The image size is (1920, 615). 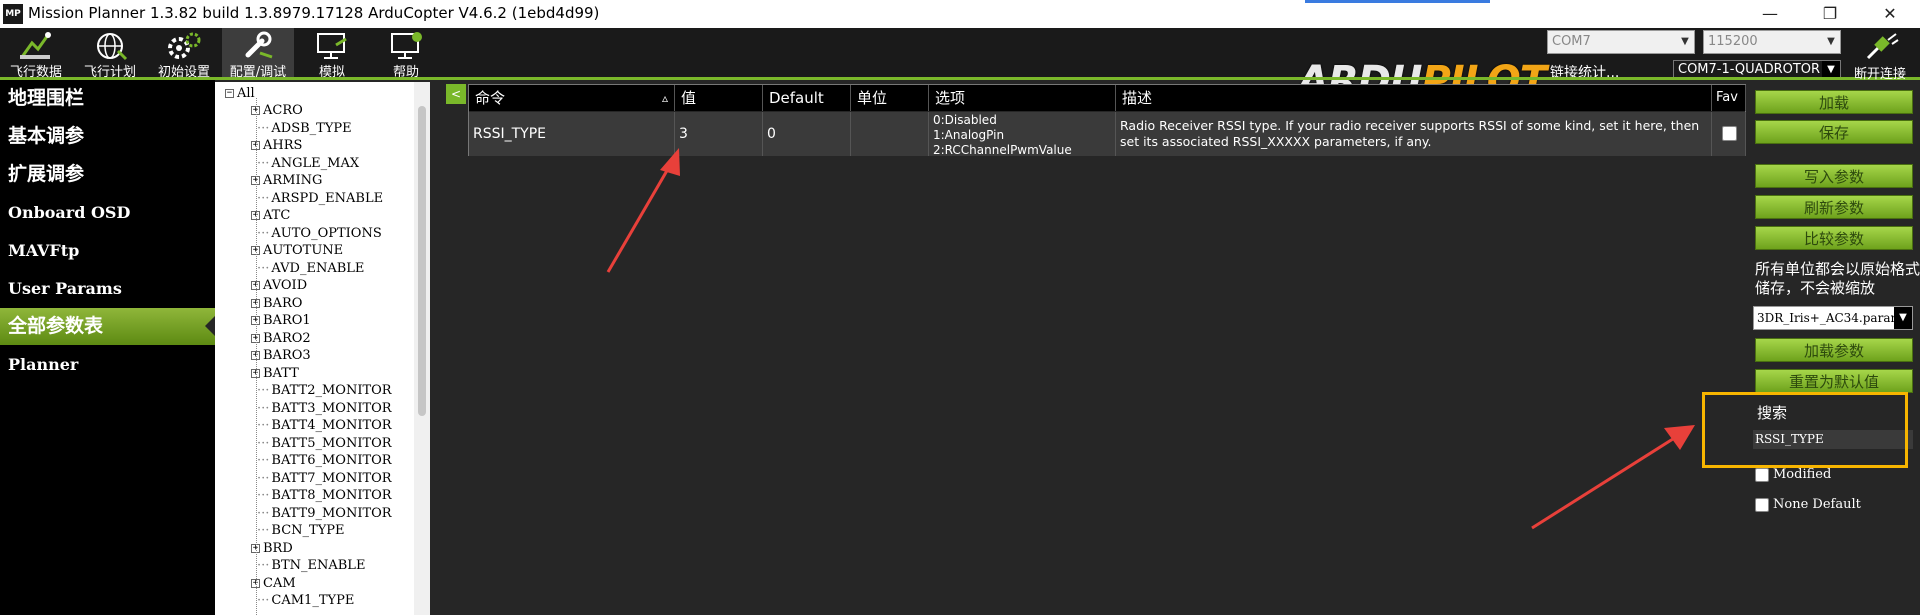 I want to click on sidebar-item-user-params: User Params, so click(x=107, y=288).